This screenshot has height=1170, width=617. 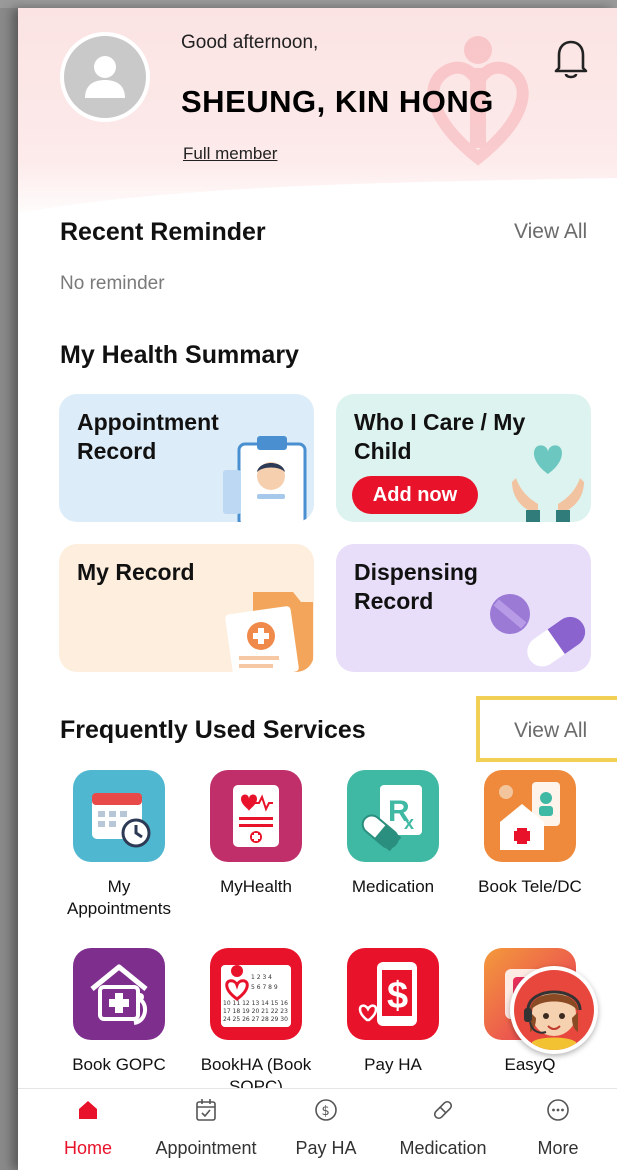 What do you see at coordinates (186, 608) in the screenshot?
I see `my-record-card: My Record` at bounding box center [186, 608].